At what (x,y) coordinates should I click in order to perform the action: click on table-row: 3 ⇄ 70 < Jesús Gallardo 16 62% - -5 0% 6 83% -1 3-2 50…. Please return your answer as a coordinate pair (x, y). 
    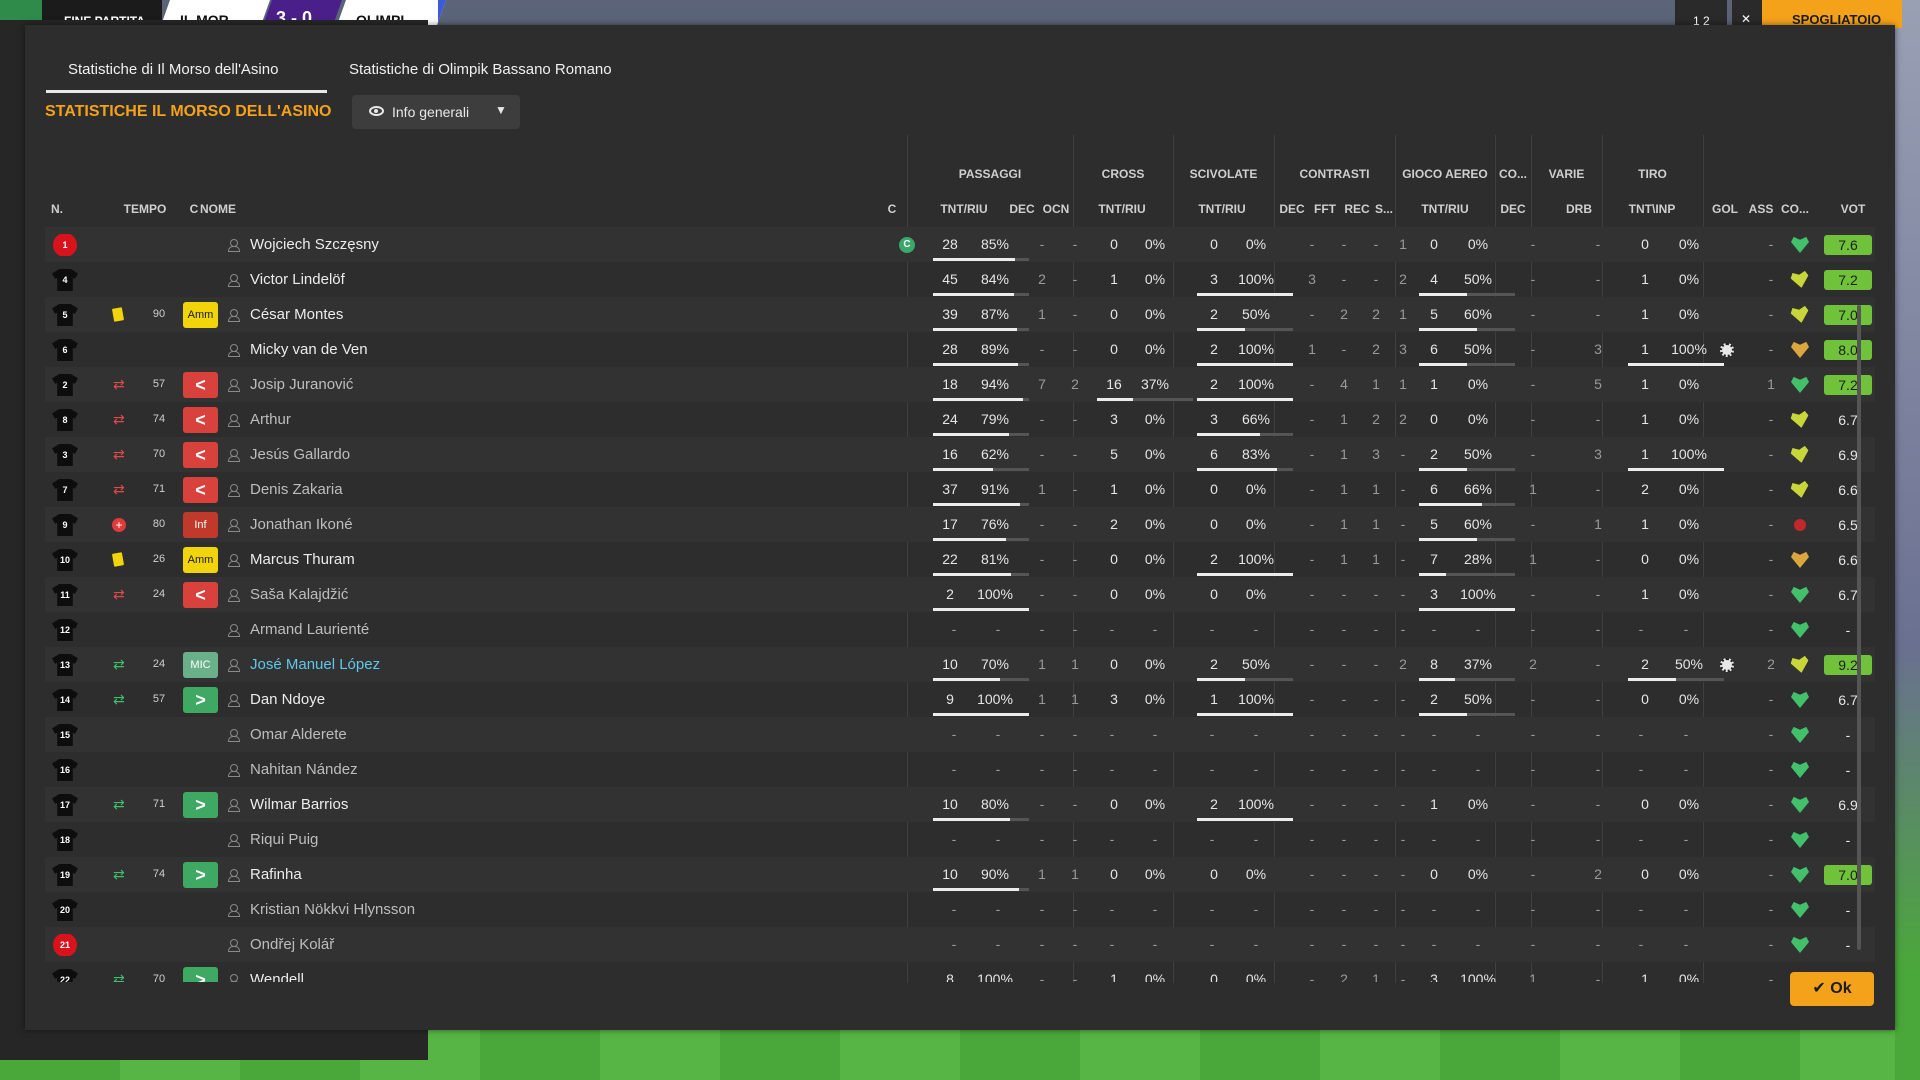
    Looking at the image, I should click on (960, 454).